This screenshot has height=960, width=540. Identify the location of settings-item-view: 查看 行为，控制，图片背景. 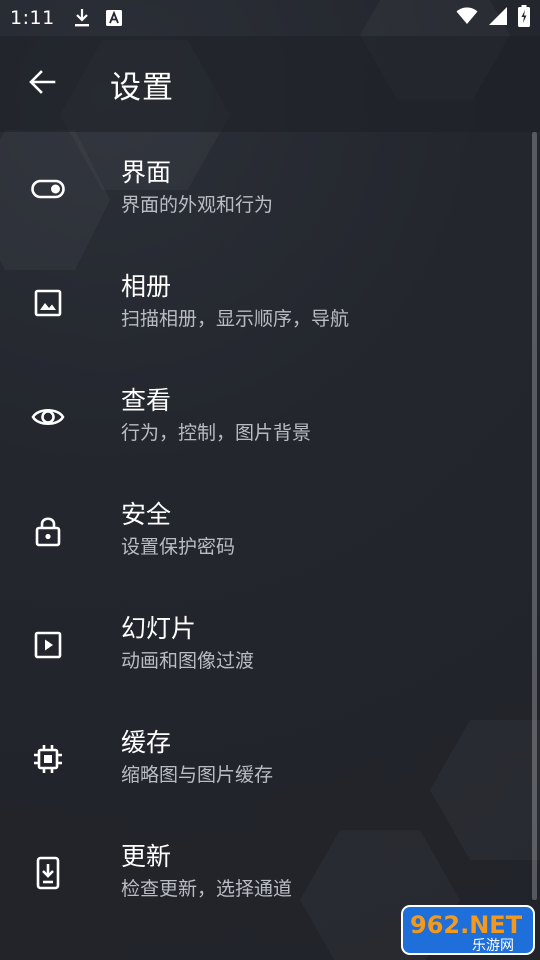
(270, 417).